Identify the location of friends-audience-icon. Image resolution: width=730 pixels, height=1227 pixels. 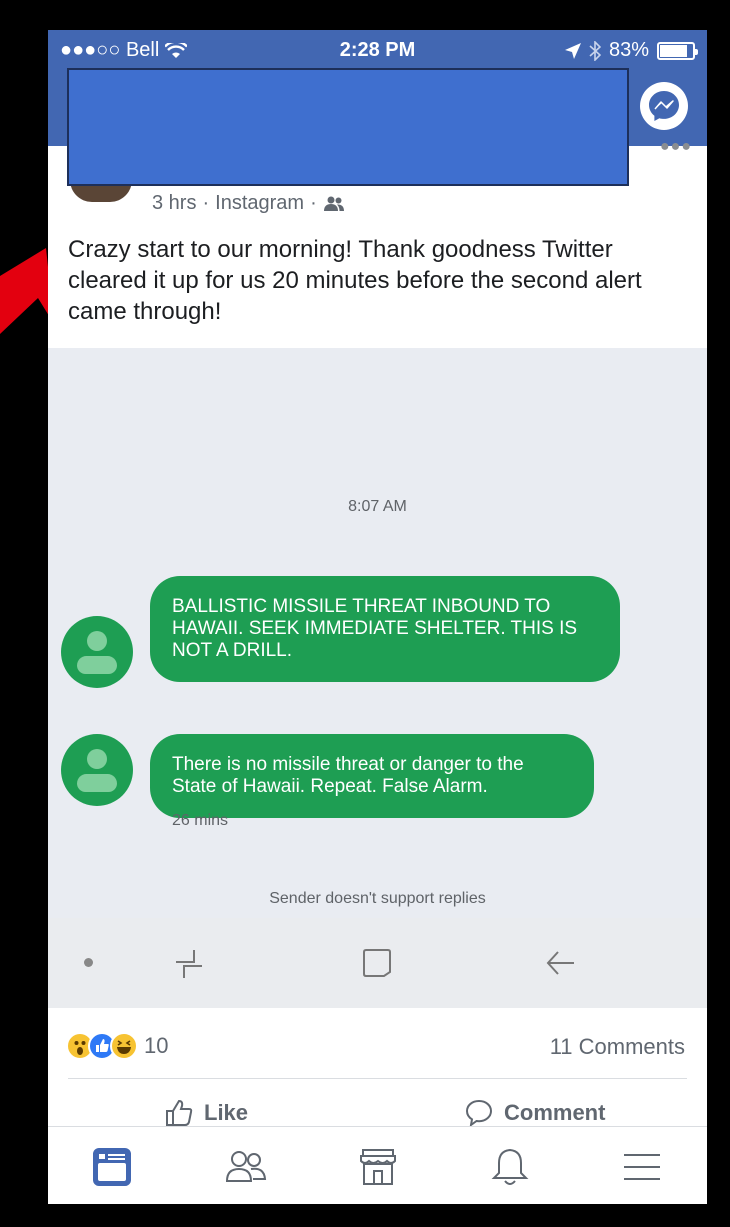
(334, 204).